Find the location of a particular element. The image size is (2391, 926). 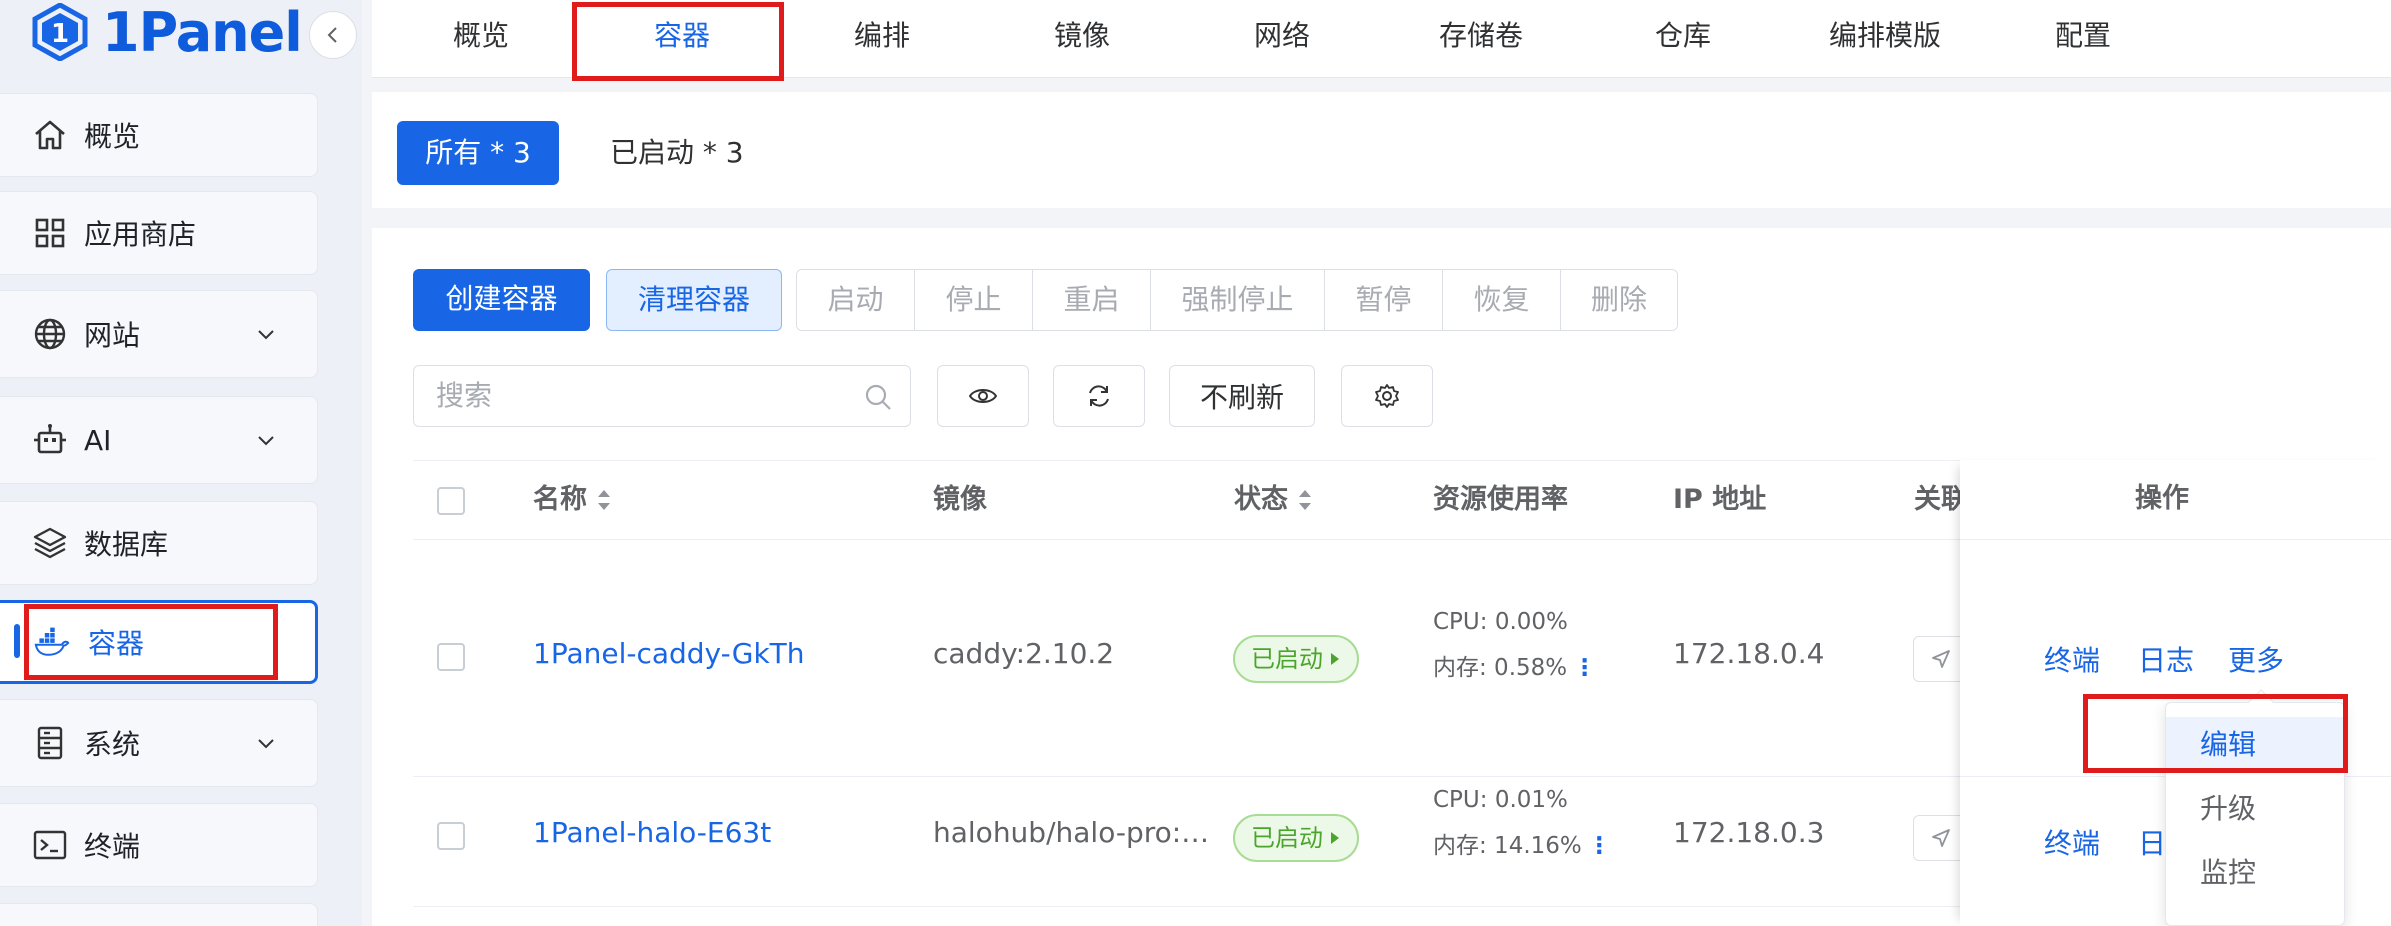

send-icon is located at coordinates (1941, 659).